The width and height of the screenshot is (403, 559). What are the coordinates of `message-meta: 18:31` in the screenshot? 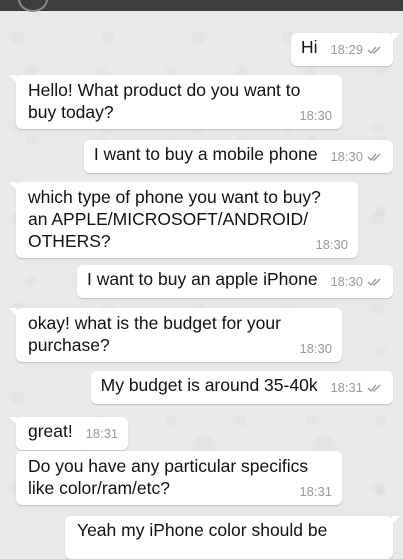 It's located at (356, 388).